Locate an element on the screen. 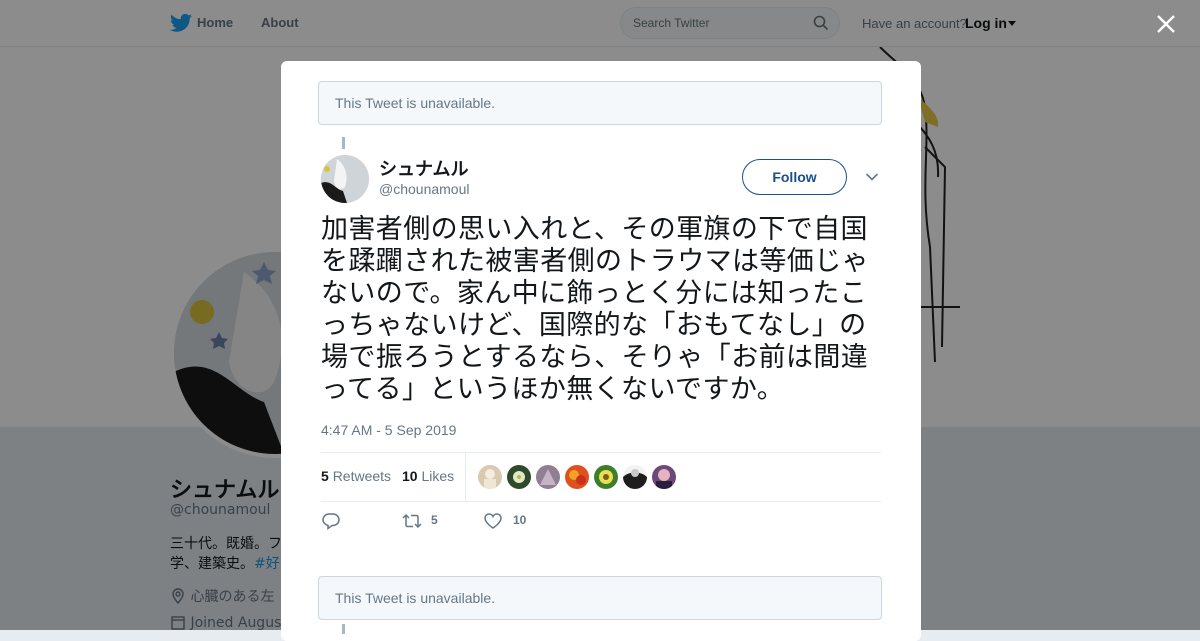  likes-stat: 10 Likes is located at coordinates (428, 476).